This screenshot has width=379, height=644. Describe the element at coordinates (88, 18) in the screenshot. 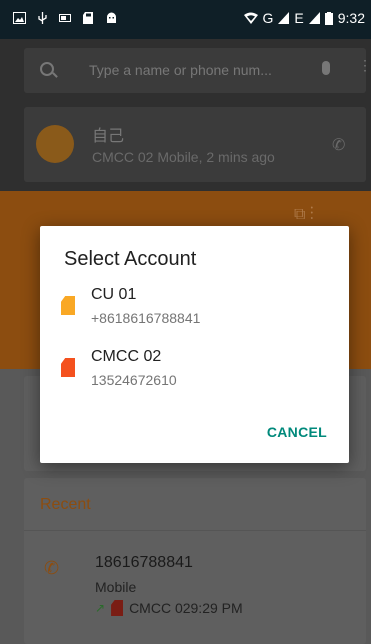

I see `sd-card-icon` at that location.